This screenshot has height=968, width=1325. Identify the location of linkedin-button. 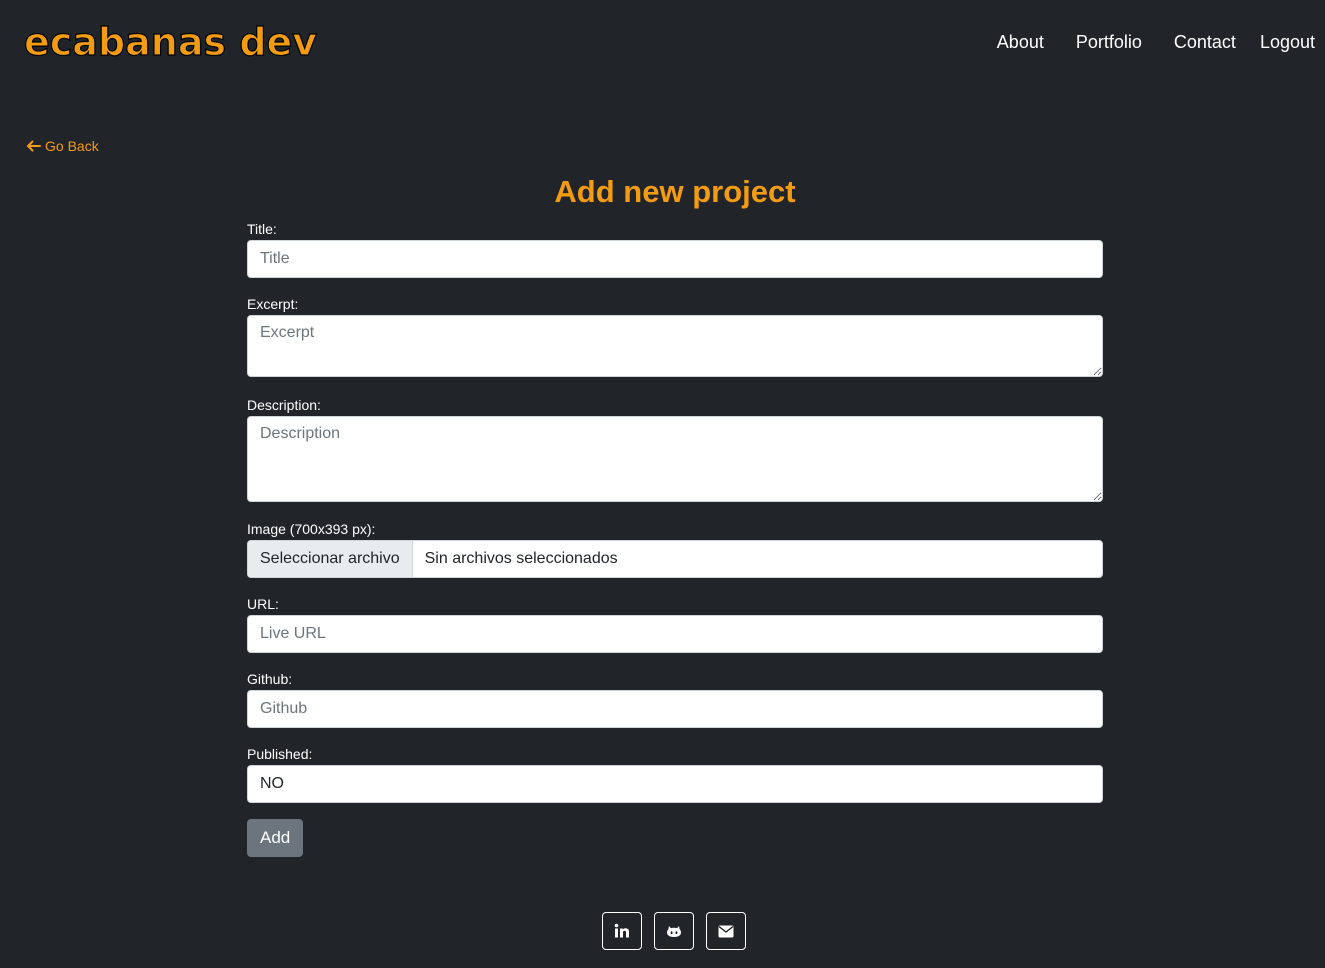
(622, 931).